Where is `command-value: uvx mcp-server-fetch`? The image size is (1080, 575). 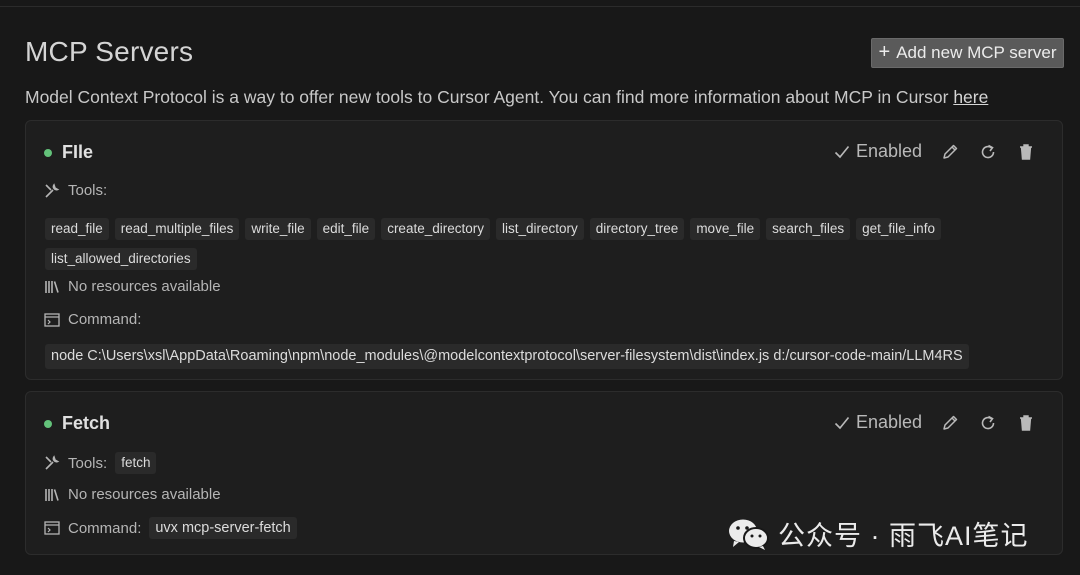 command-value: uvx mcp-server-fetch is located at coordinates (223, 528).